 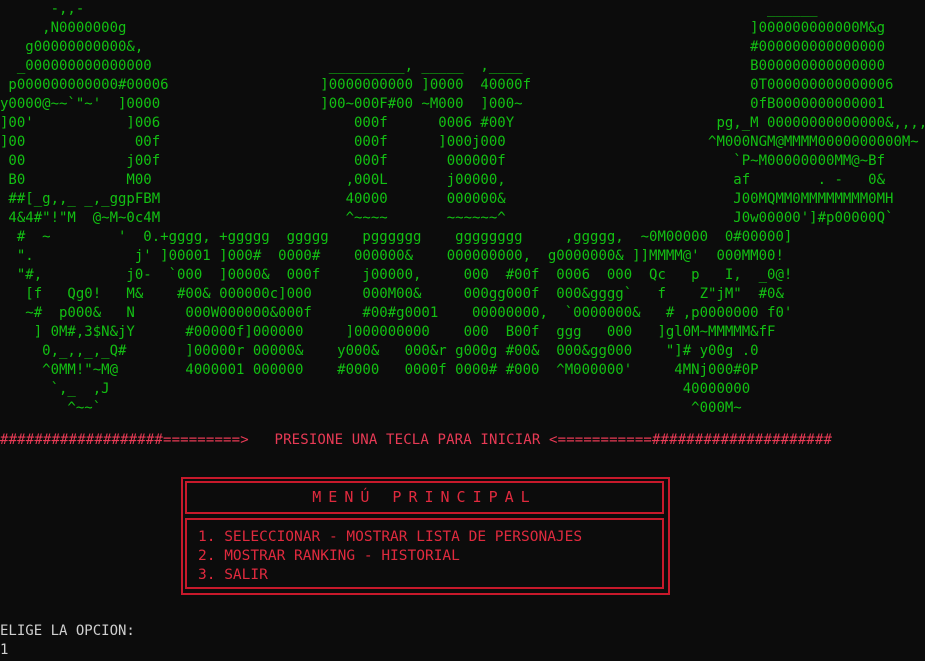 I want to click on menu-item-ranking-history: 2. MOSTRAR RANKING - HISTORIAL, so click(x=430, y=556).